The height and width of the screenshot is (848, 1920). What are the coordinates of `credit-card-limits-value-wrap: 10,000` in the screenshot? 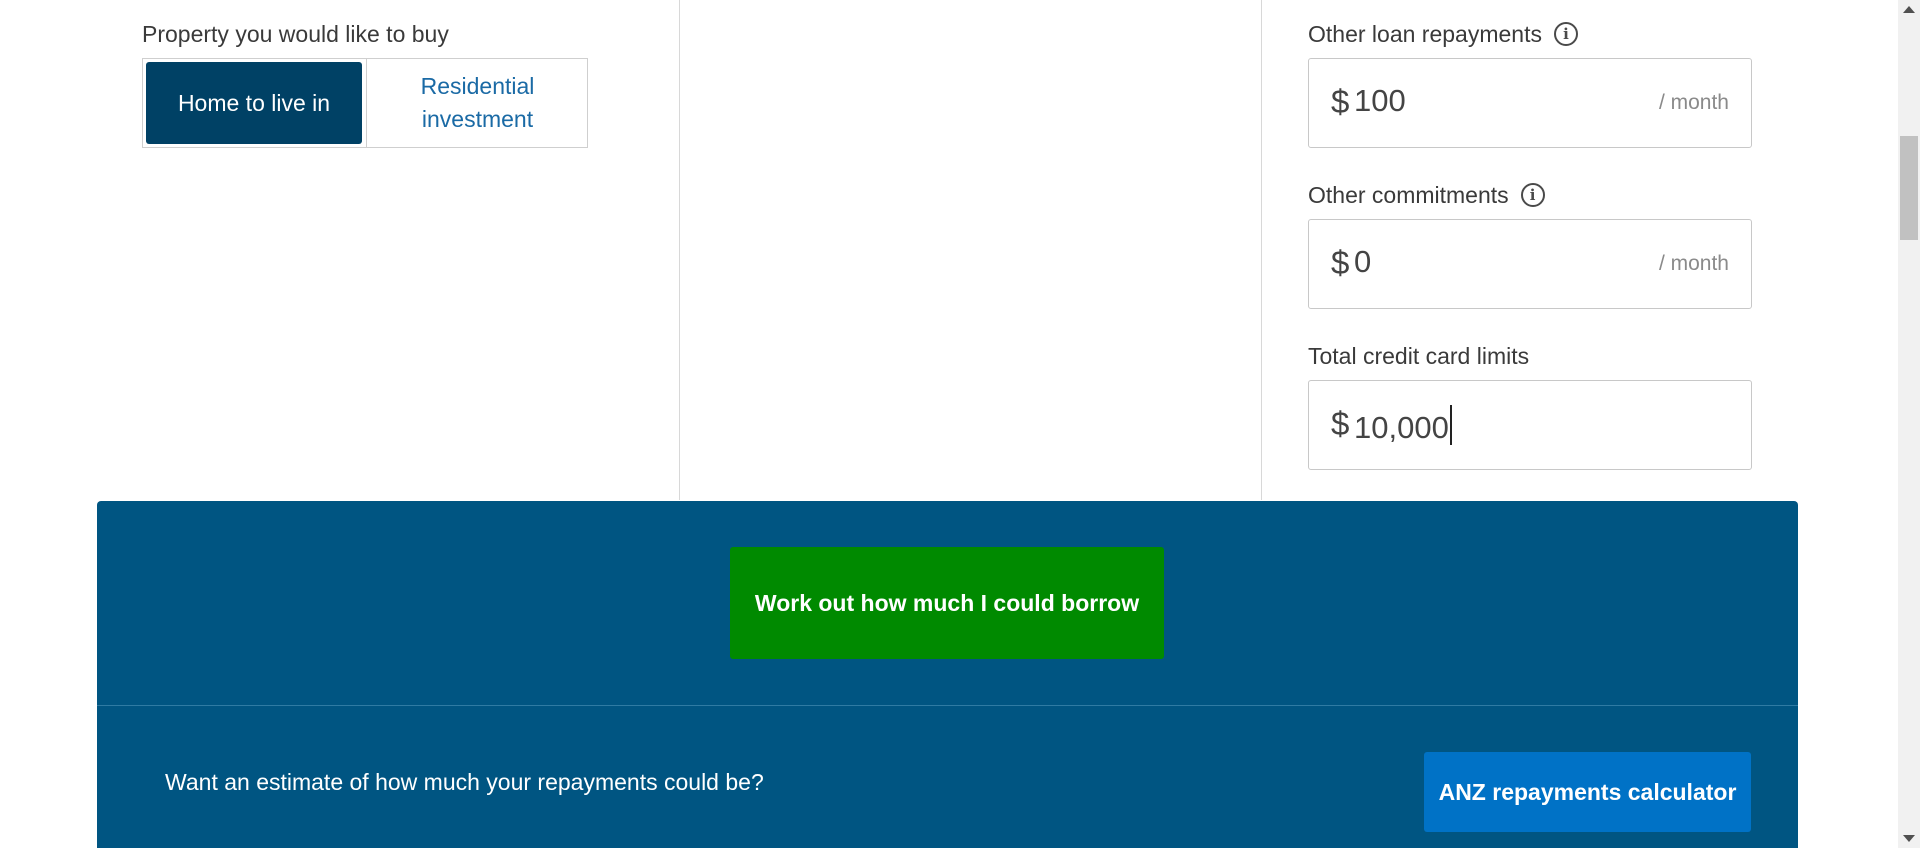 It's located at (1403, 425).